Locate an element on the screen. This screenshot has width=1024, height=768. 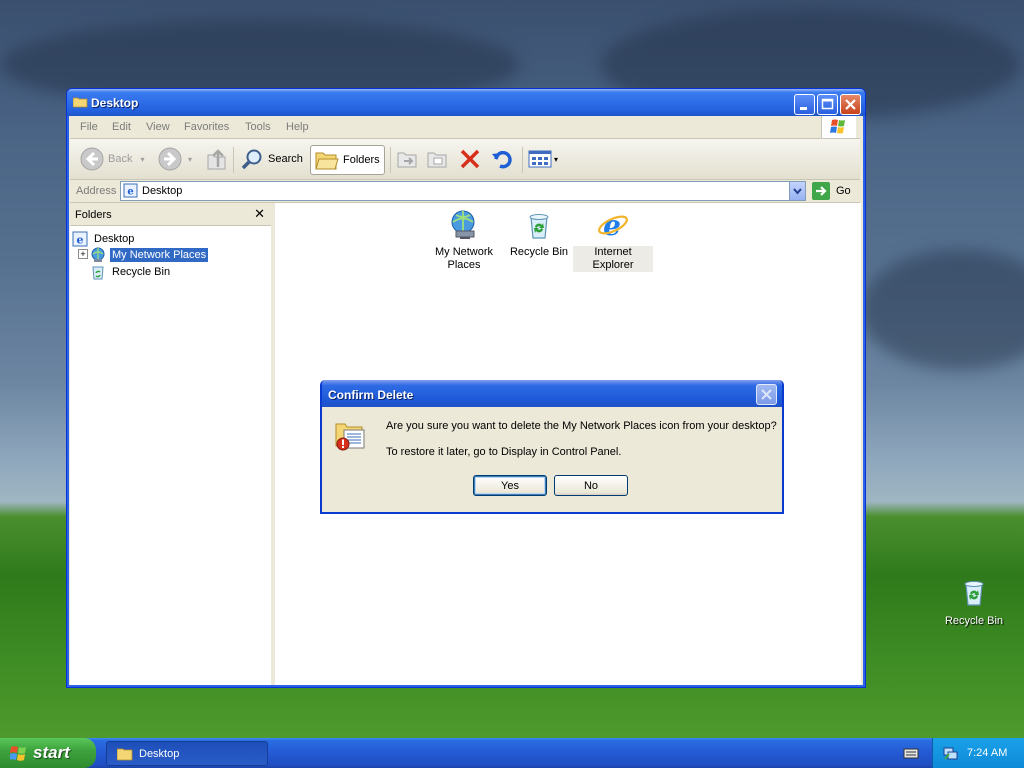
copy-to-button is located at coordinates (438, 159).